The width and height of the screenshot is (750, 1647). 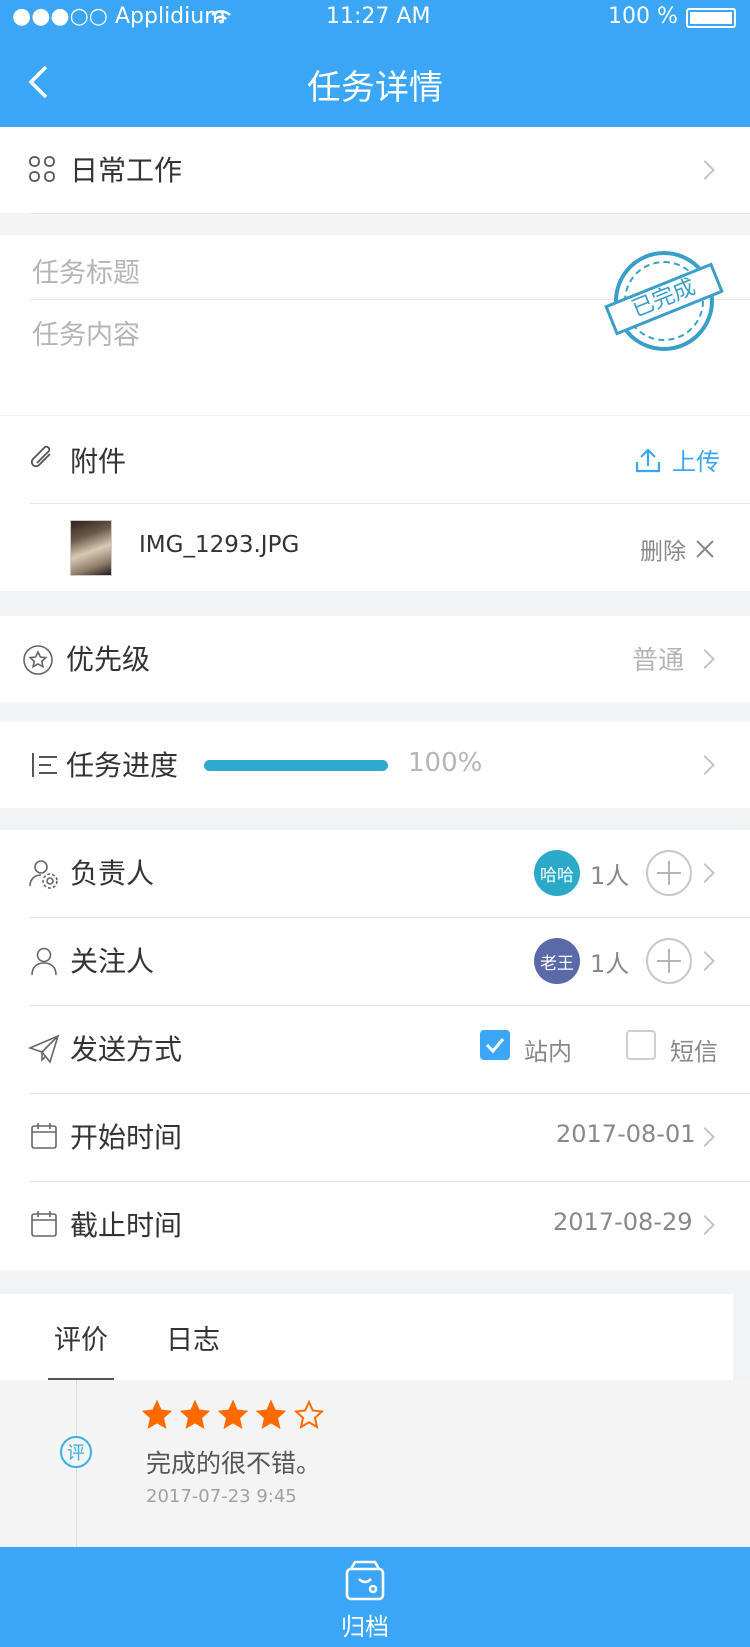 I want to click on start-time-label: 开始时间, so click(x=126, y=1137).